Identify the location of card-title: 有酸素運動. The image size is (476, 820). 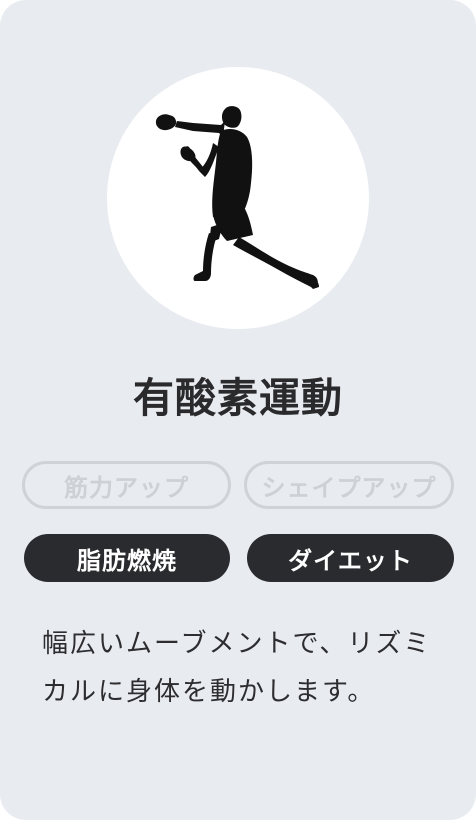
(238, 398).